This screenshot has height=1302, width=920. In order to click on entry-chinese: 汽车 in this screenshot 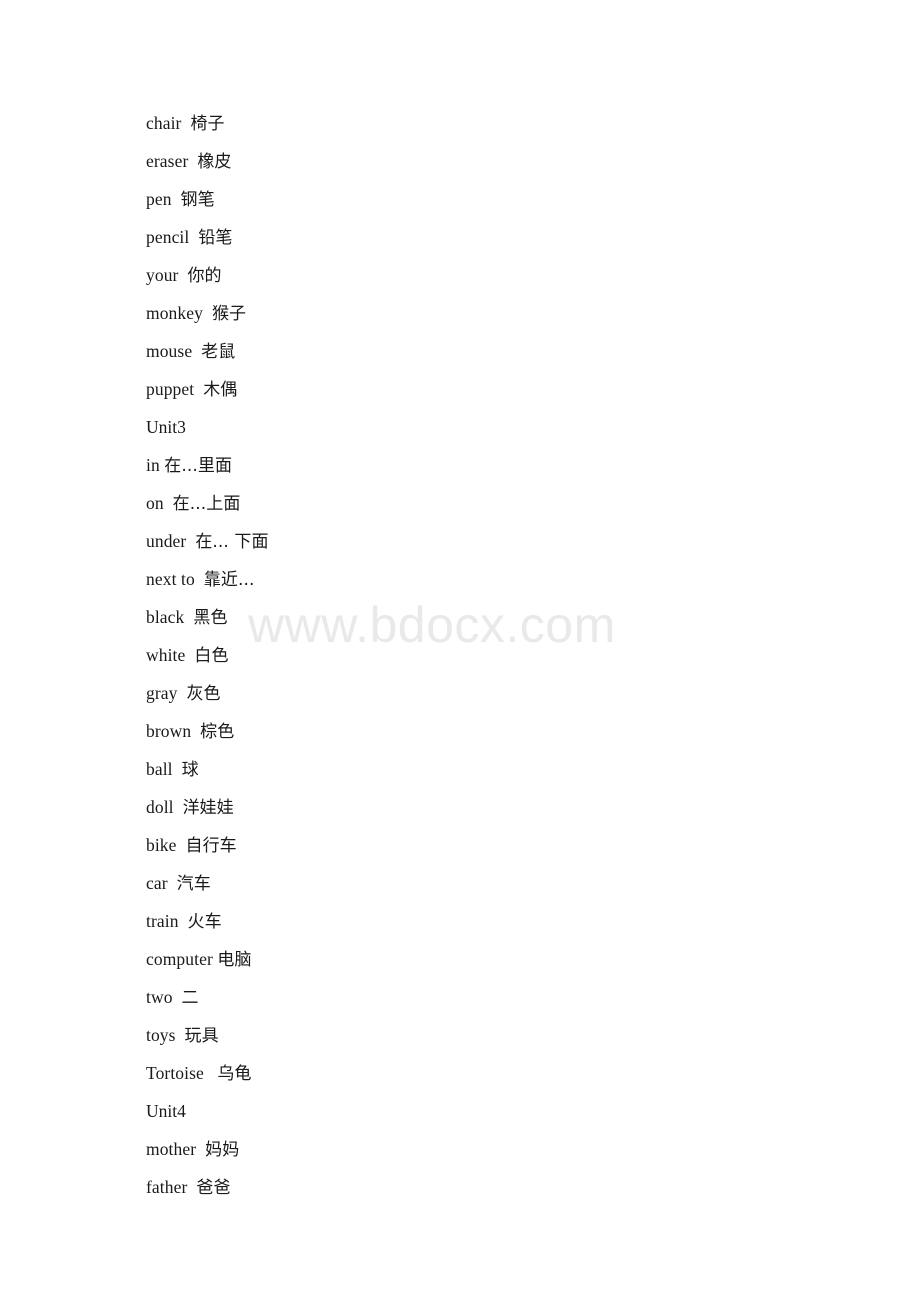, I will do `click(193, 884)`.